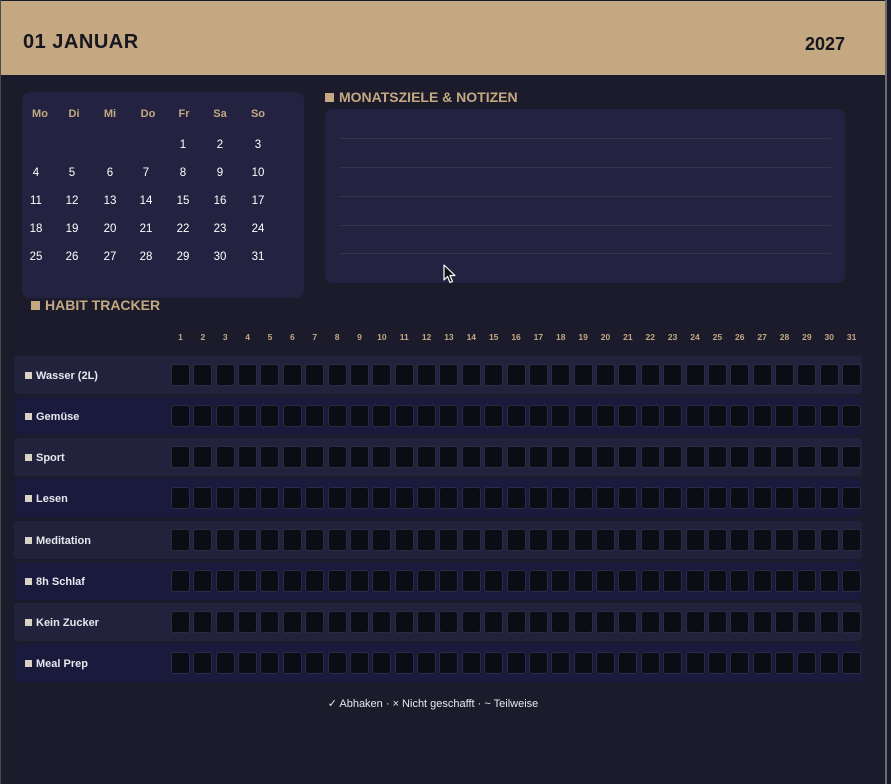  What do you see at coordinates (146, 257) in the screenshot?
I see `calendar-day: 28` at bounding box center [146, 257].